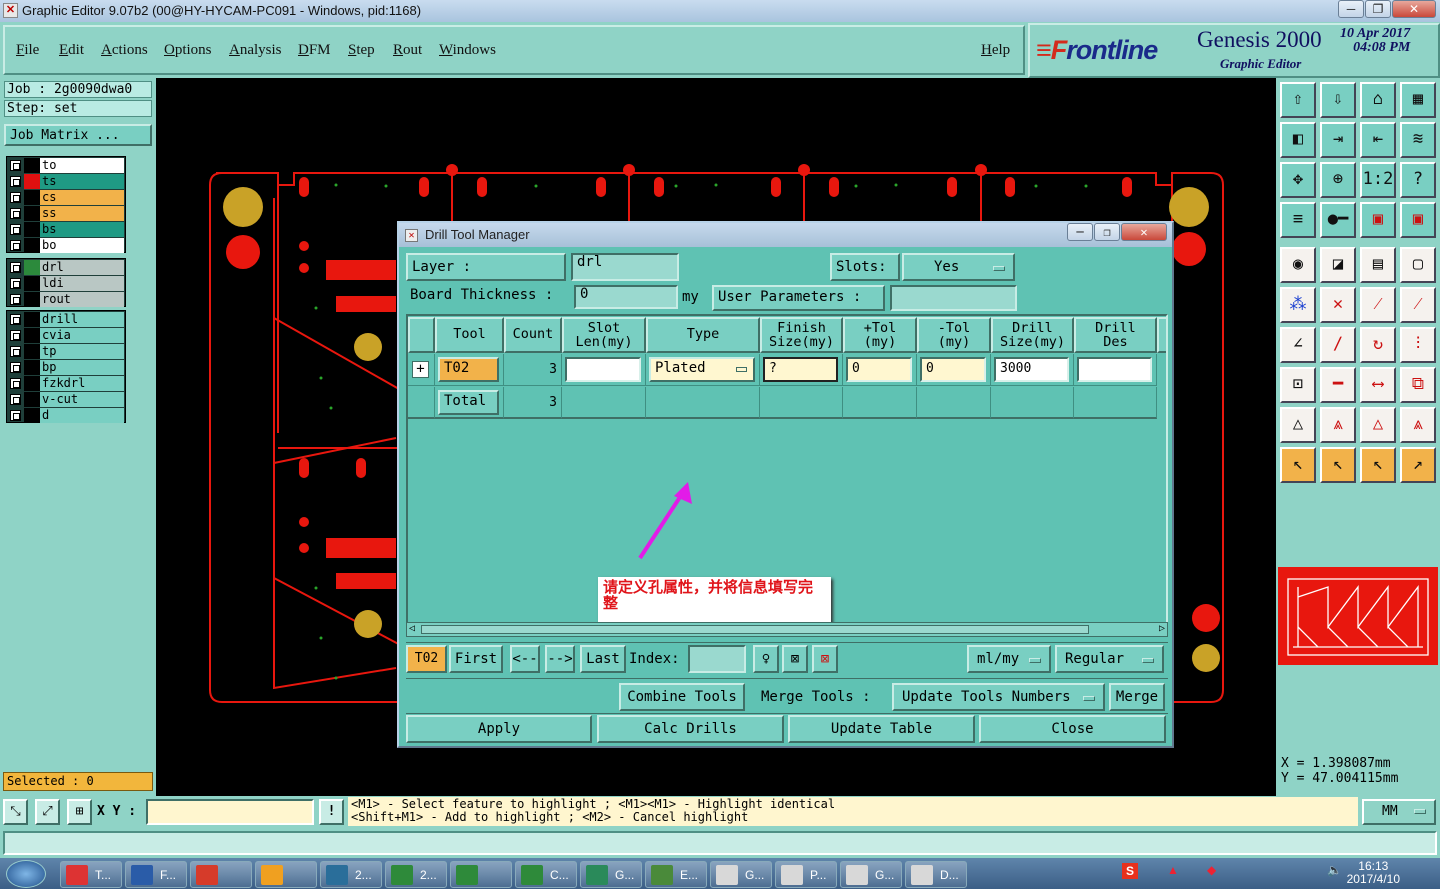 The image size is (1440, 889). Describe the element at coordinates (1418, 220) in the screenshot. I see `grid-red2-icon: ▣` at that location.